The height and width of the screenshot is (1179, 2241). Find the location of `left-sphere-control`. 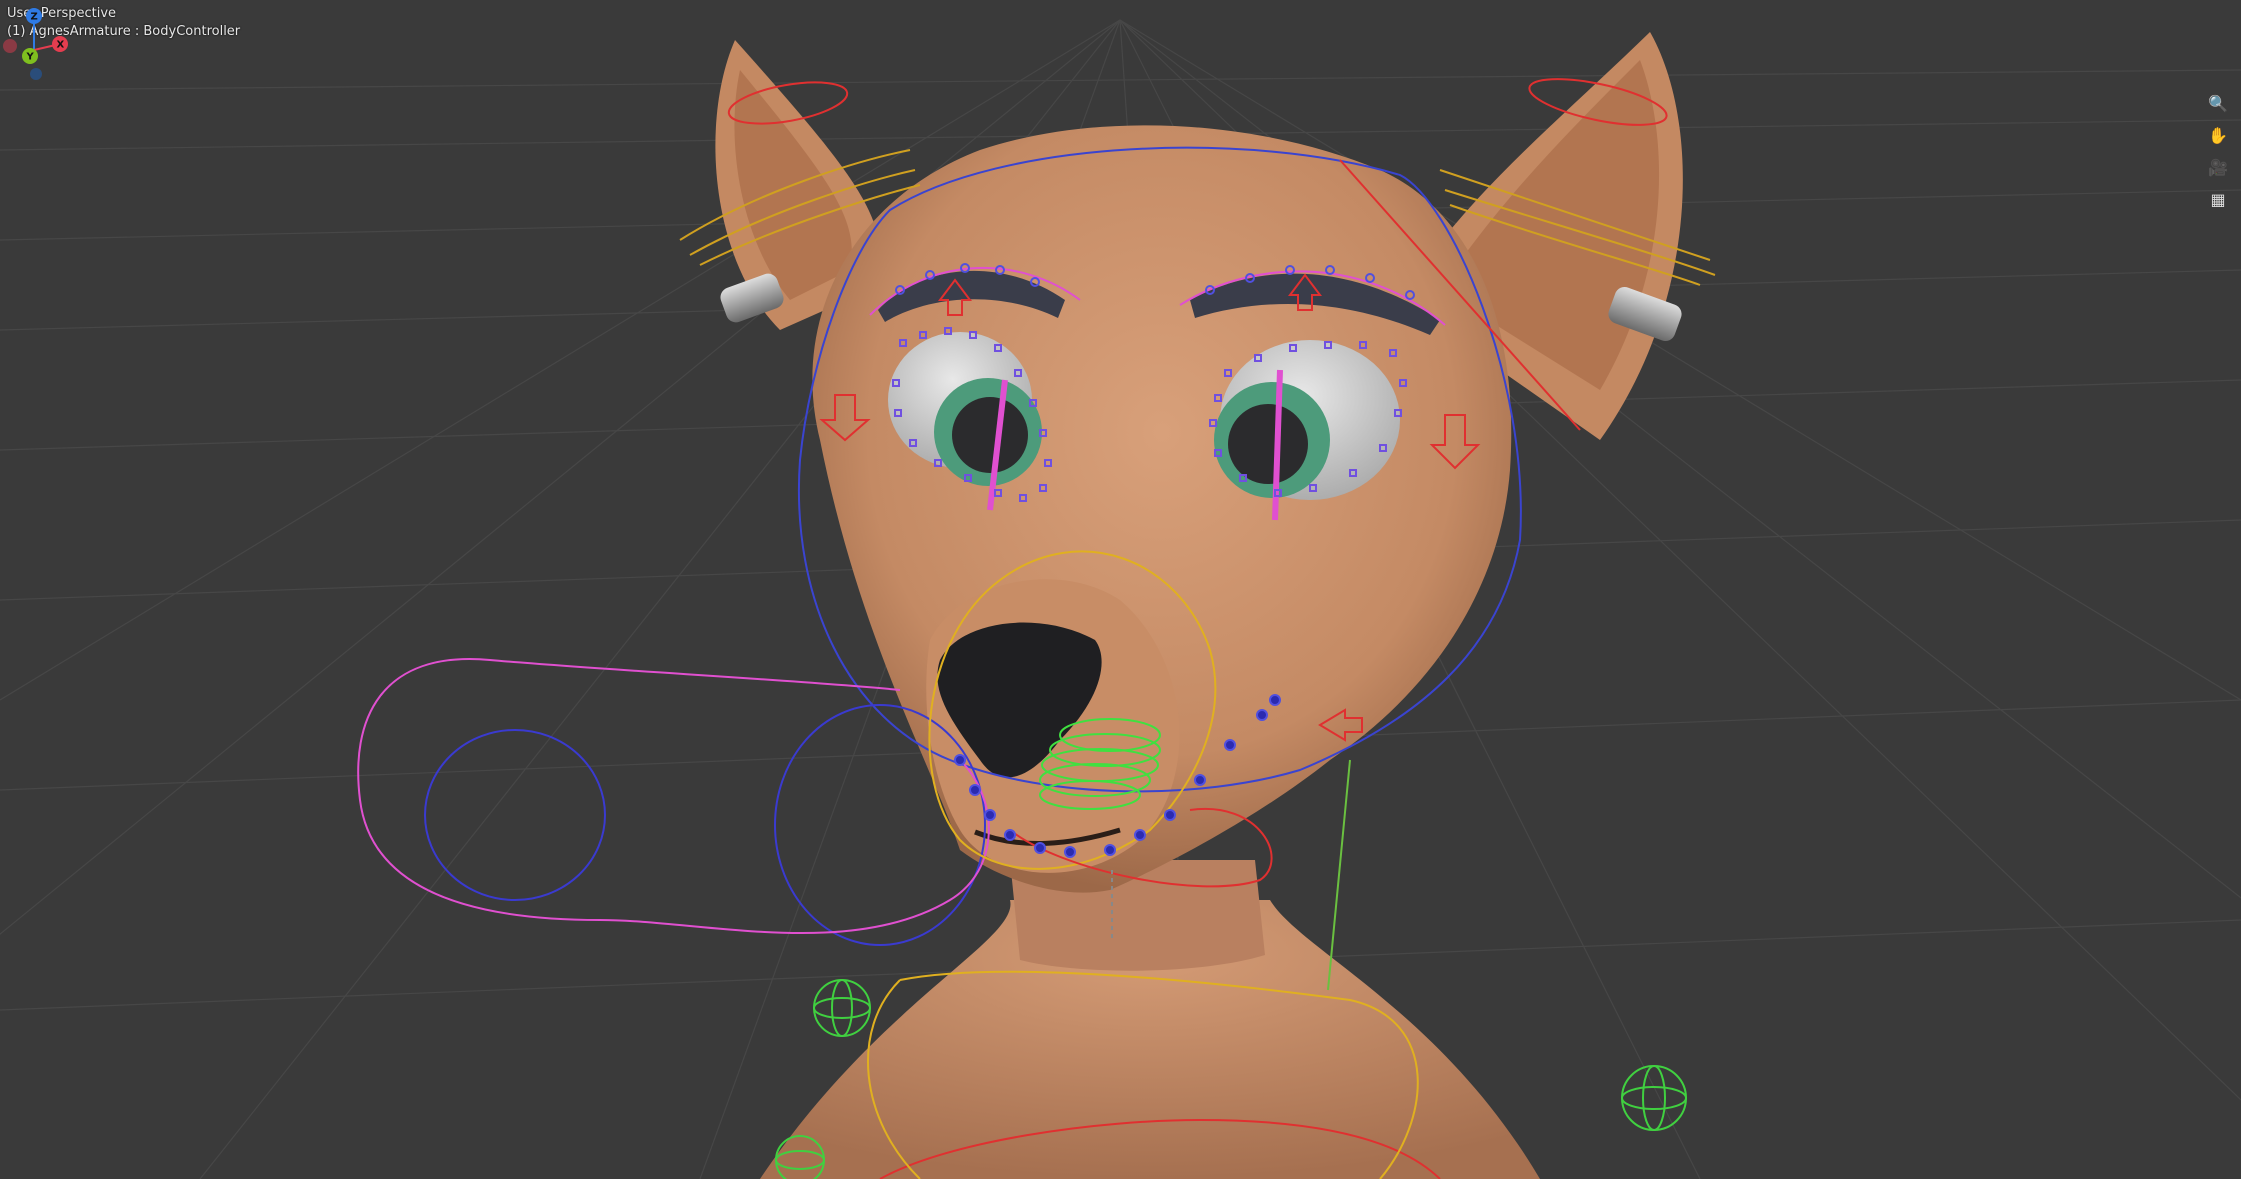

left-sphere-control is located at coordinates (842, 1008).